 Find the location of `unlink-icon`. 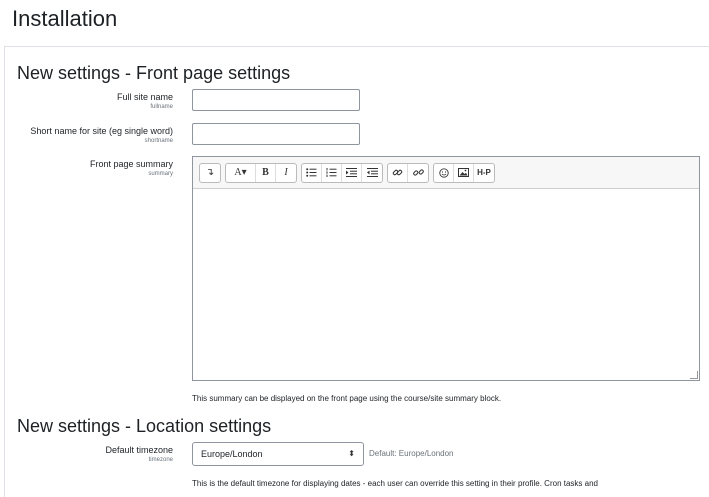

unlink-icon is located at coordinates (418, 173).